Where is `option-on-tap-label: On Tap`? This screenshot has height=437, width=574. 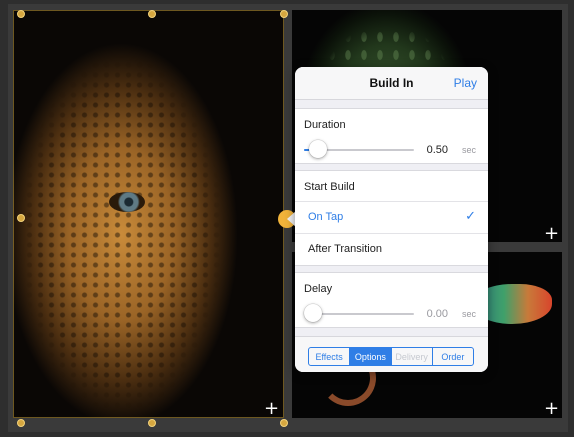
option-on-tap-label: On Tap is located at coordinates (326, 217).